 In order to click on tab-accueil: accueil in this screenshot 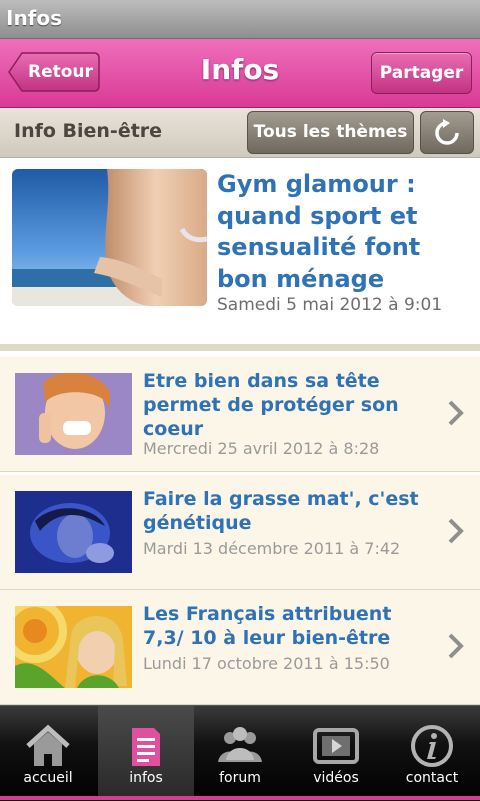, I will do `click(48, 751)`.